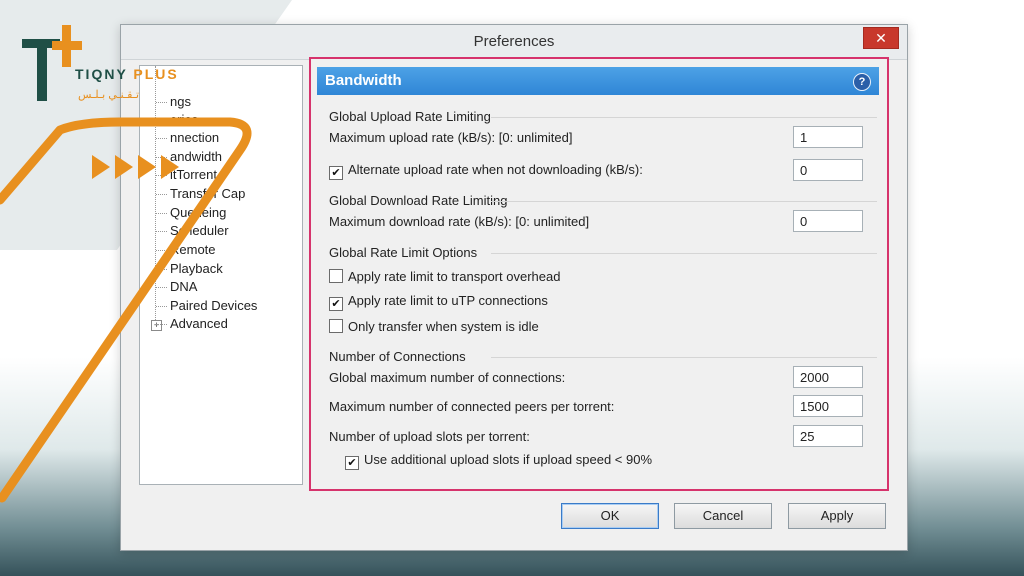 This screenshot has width=1024, height=576. What do you see at coordinates (336, 304) in the screenshot?
I see `utp-checkbox: ✔` at bounding box center [336, 304].